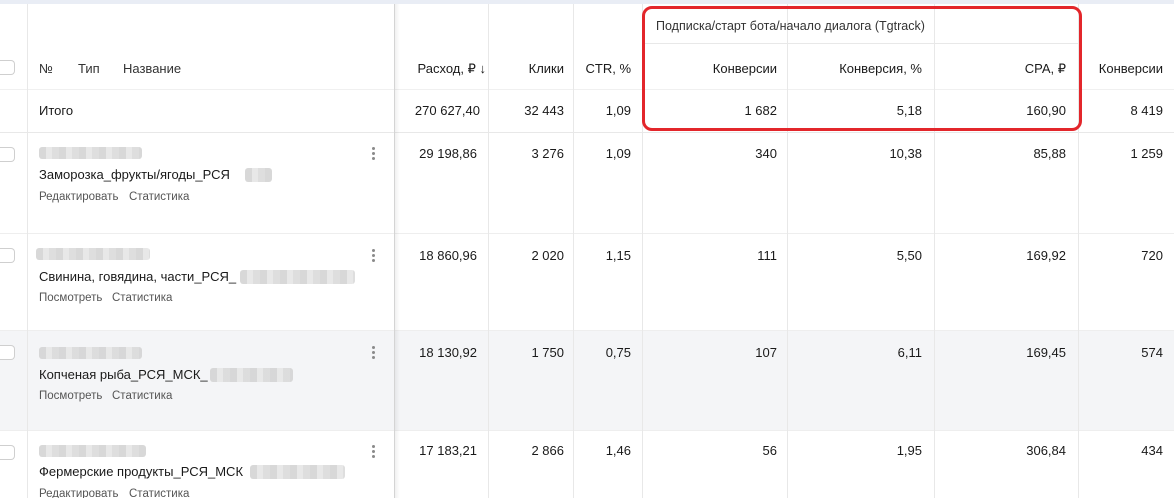 This screenshot has height=498, width=1174. I want to click on totals-label: Итого, so click(56, 110).